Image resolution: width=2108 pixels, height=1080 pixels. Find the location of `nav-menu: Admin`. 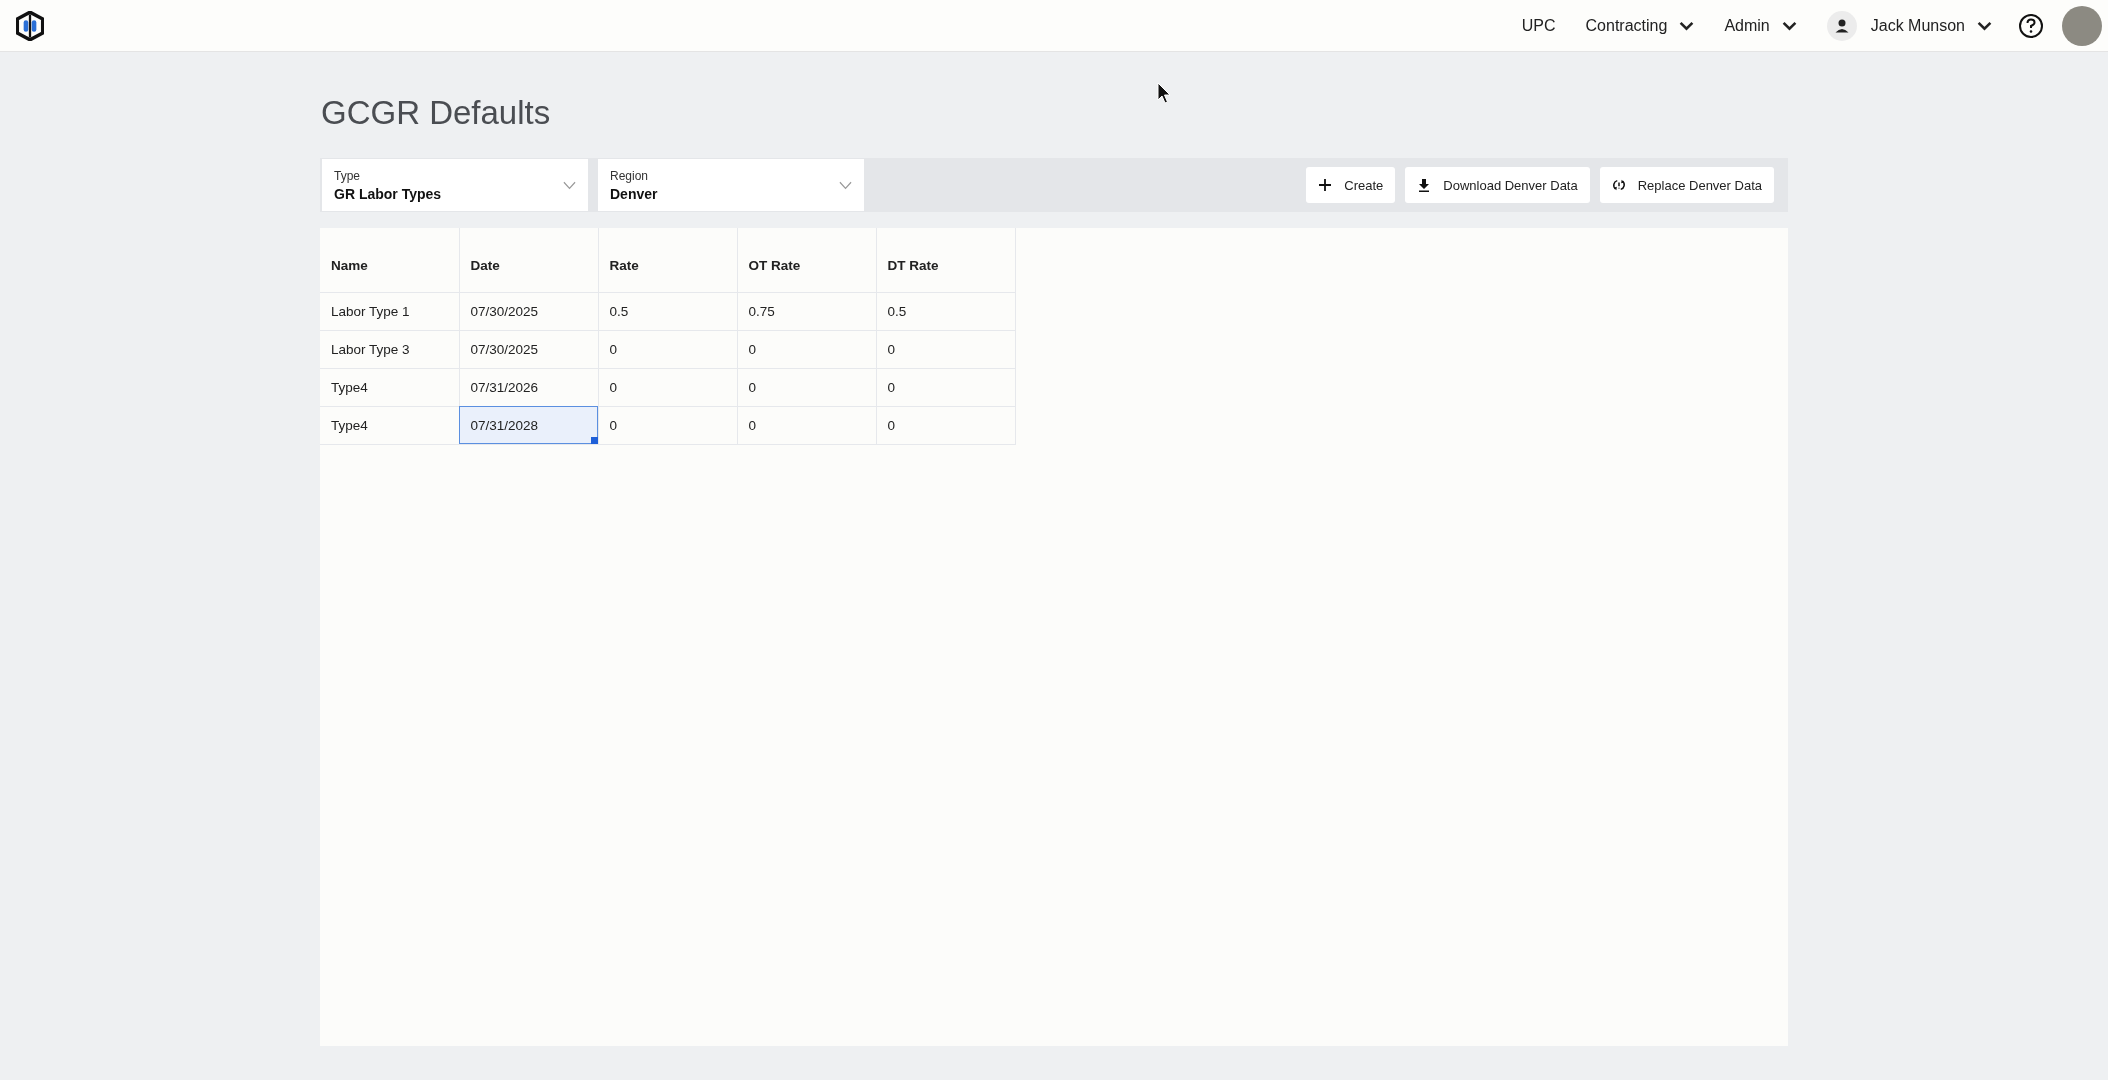

nav-menu: Admin is located at coordinates (1760, 25).